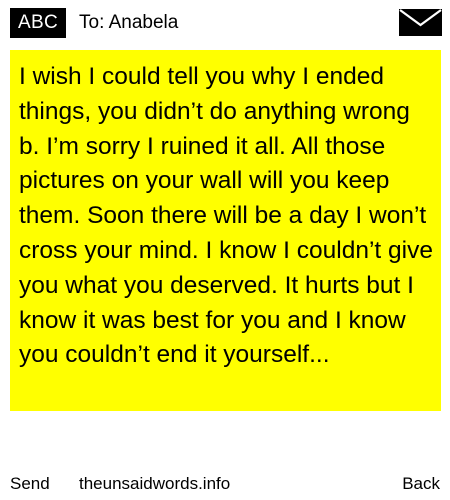 This screenshot has height=500, width=450. Describe the element at coordinates (155, 483) in the screenshot. I see `site-label: theunsaidwords.info` at that location.